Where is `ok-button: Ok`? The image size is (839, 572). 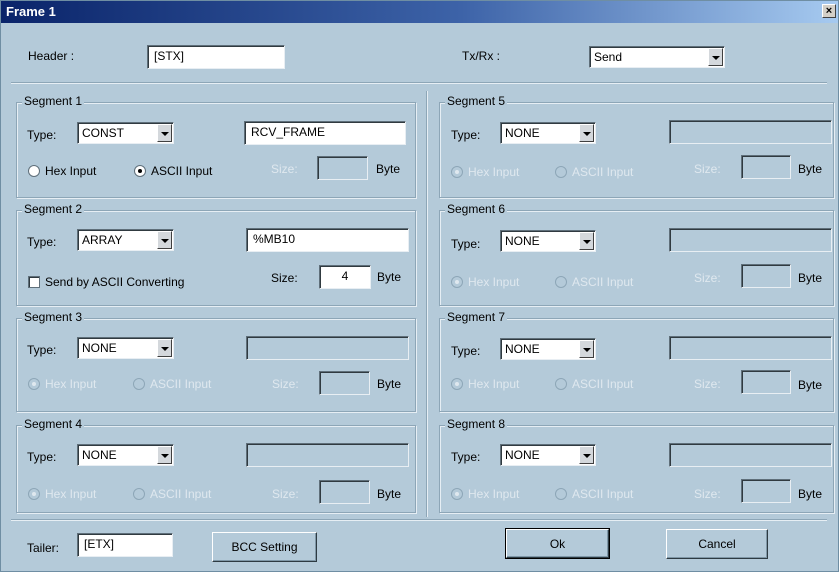
ok-button: Ok is located at coordinates (557, 543).